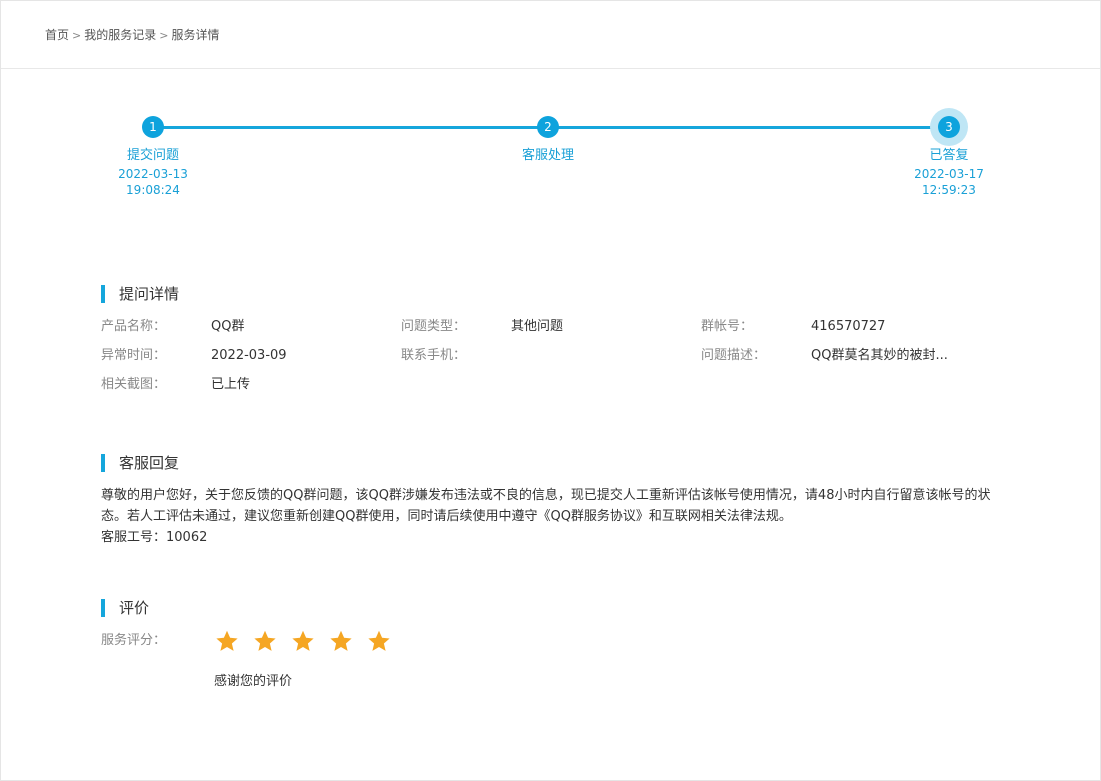  Describe the element at coordinates (547, 155) in the screenshot. I see `step-2-label: 客服处理` at that location.